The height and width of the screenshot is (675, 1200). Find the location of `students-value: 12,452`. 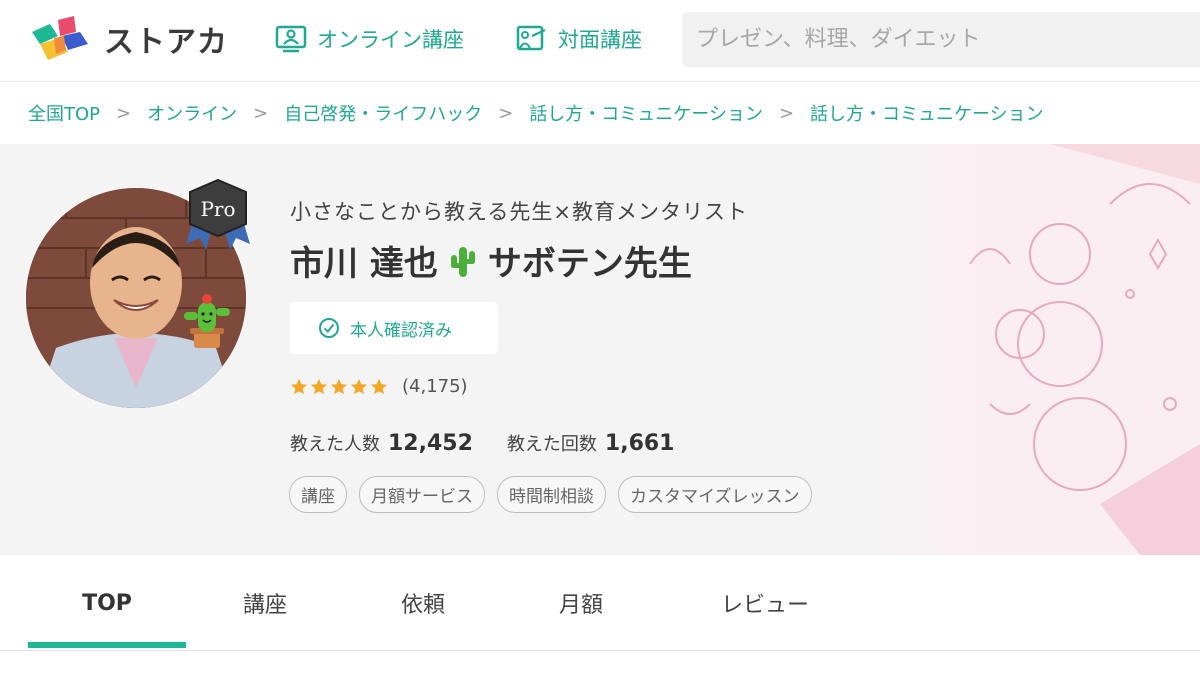

students-value: 12,452 is located at coordinates (430, 443).